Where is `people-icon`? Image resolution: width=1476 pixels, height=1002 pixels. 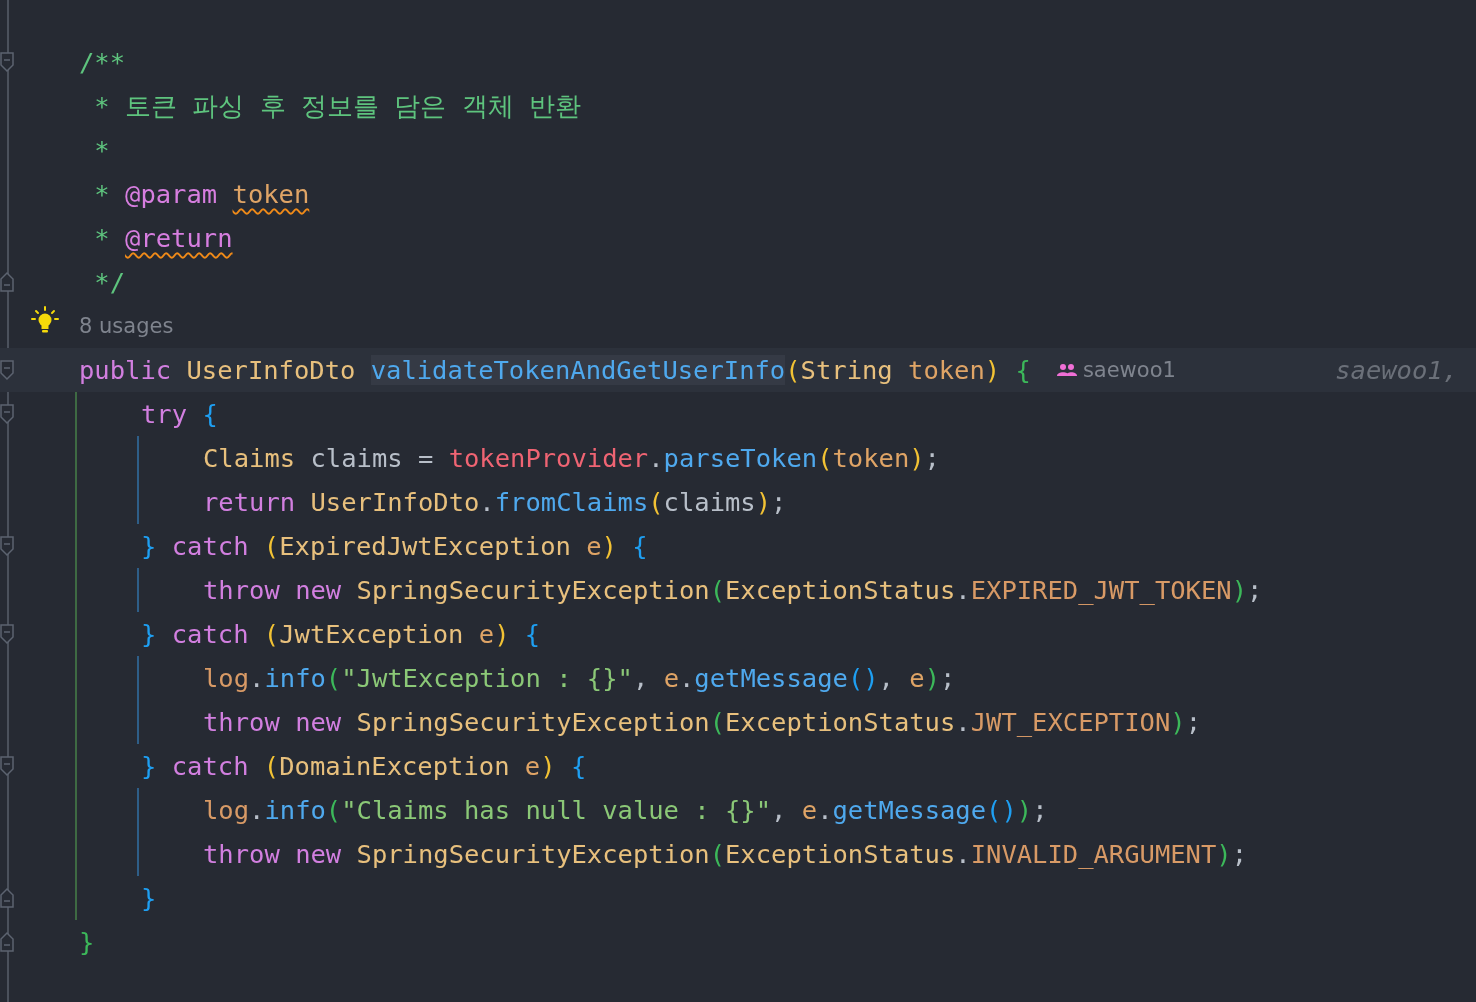 people-icon is located at coordinates (1066, 370).